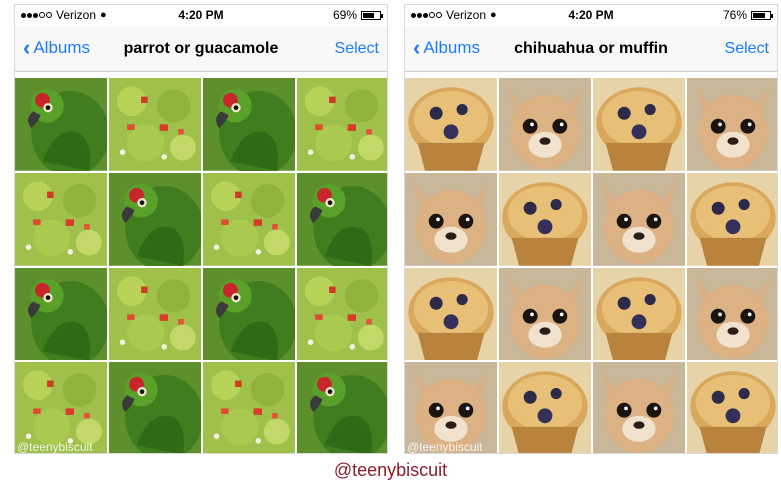  Describe the element at coordinates (390, 470) in the screenshot. I see `credit-caption: @teenybiscuit` at that location.